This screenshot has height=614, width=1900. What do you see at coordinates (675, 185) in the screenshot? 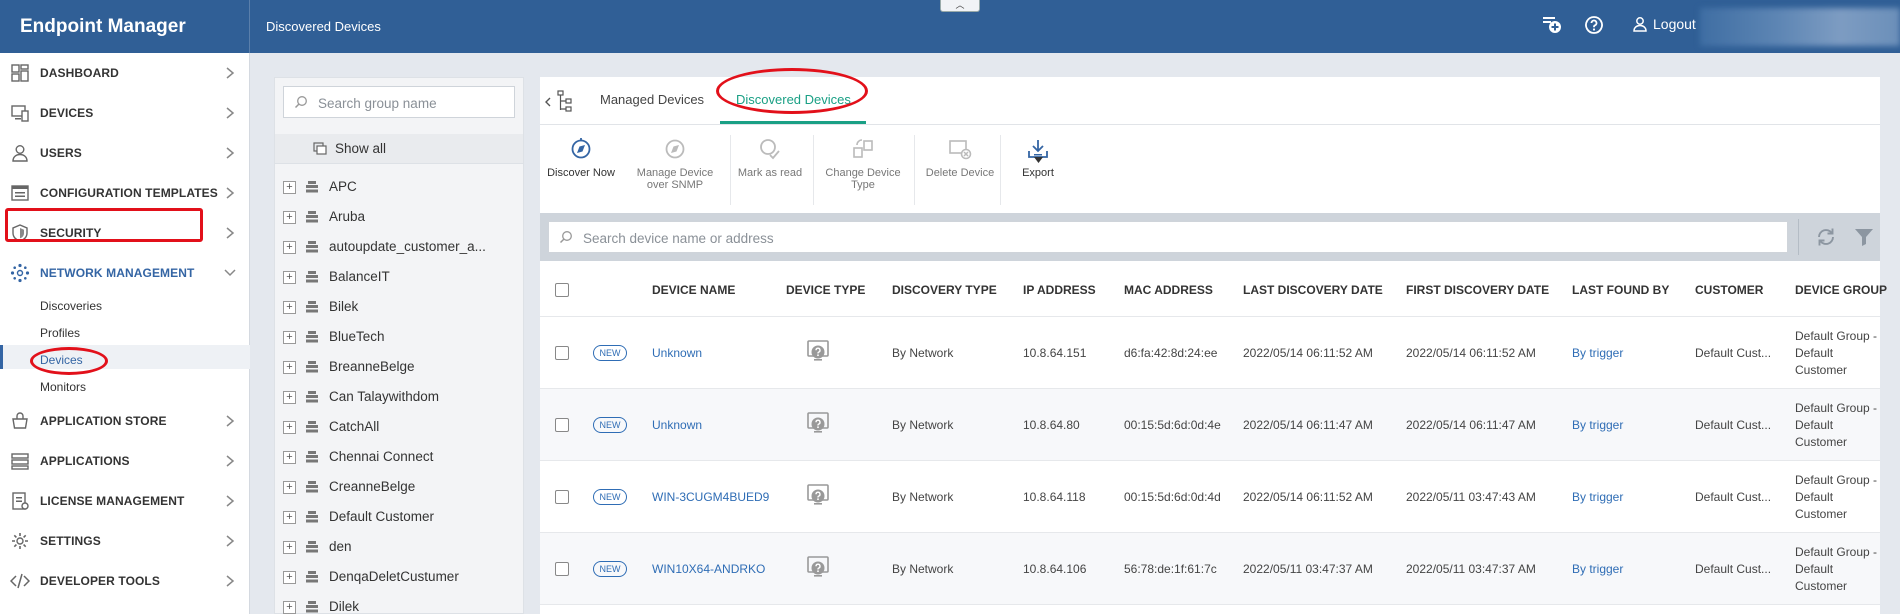
I see `manage-snmp-label-2: over SNMP` at bounding box center [675, 185].